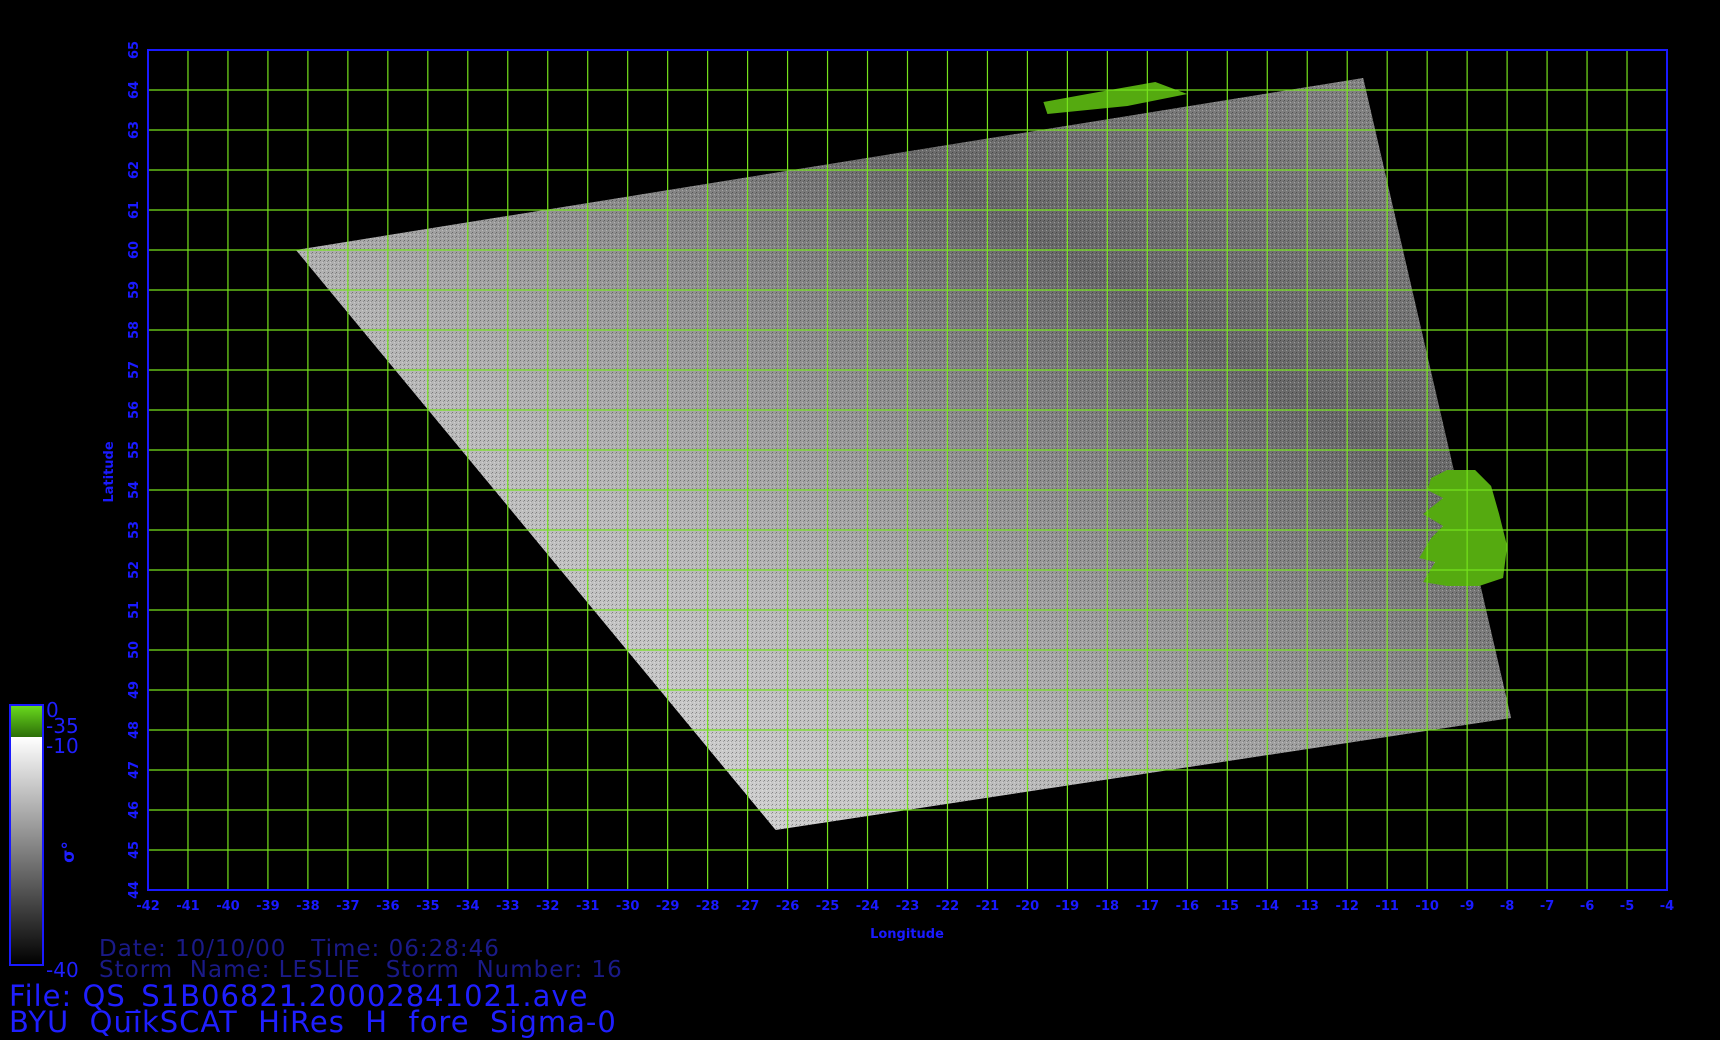 Image resolution: width=1720 pixels, height=1040 pixels. What do you see at coordinates (1467, 906) in the screenshot?
I see `longitude-tick-label: -9` at bounding box center [1467, 906].